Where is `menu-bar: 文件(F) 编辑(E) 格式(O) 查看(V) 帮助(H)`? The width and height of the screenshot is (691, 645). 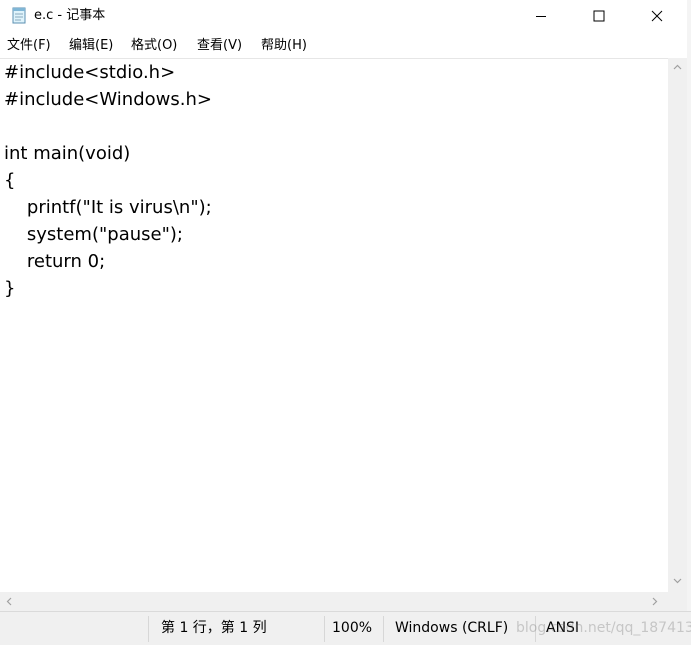
menu-bar: 文件(F) 编辑(E) 格式(O) 查看(V) 帮助(H) is located at coordinates (345, 46).